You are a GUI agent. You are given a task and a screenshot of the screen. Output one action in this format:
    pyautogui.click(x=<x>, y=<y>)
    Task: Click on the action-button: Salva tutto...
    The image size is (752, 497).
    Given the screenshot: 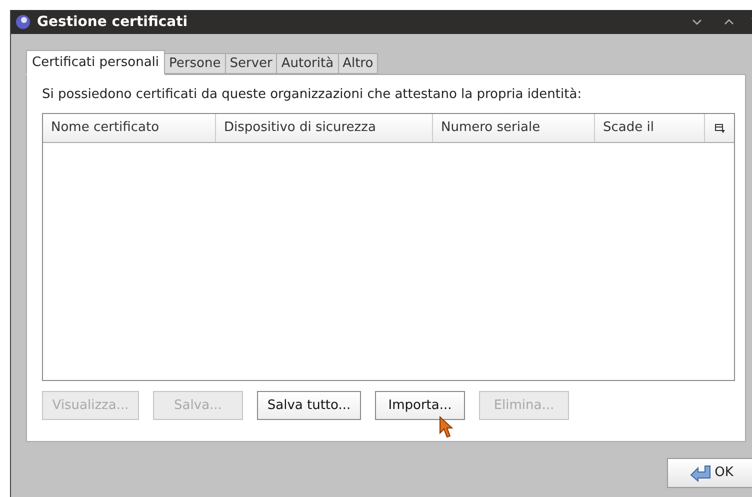 What is the action you would take?
    pyautogui.click(x=309, y=405)
    